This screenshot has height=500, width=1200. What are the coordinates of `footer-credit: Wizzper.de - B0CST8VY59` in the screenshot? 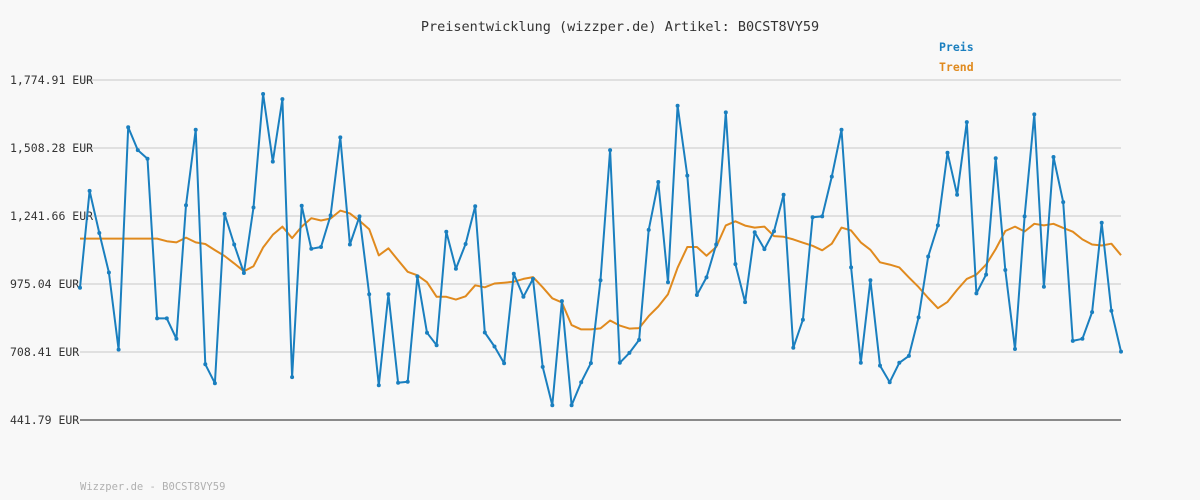 It's located at (153, 487).